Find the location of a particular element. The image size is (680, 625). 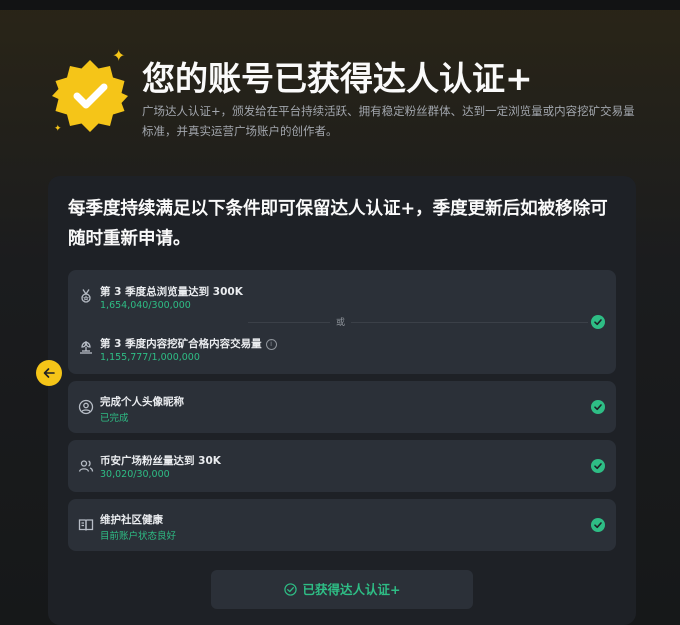

requirement-title: 第 3 季度总浏览量达到 300K is located at coordinates (171, 292).